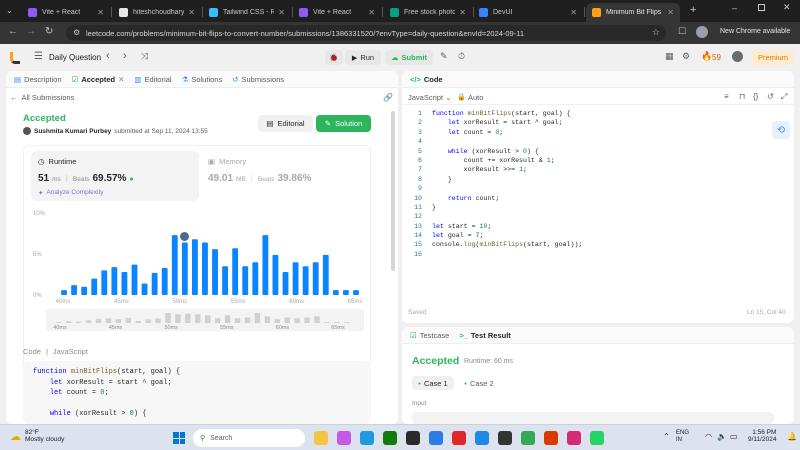  I want to click on prev-problem-icon: ‹, so click(108, 56).